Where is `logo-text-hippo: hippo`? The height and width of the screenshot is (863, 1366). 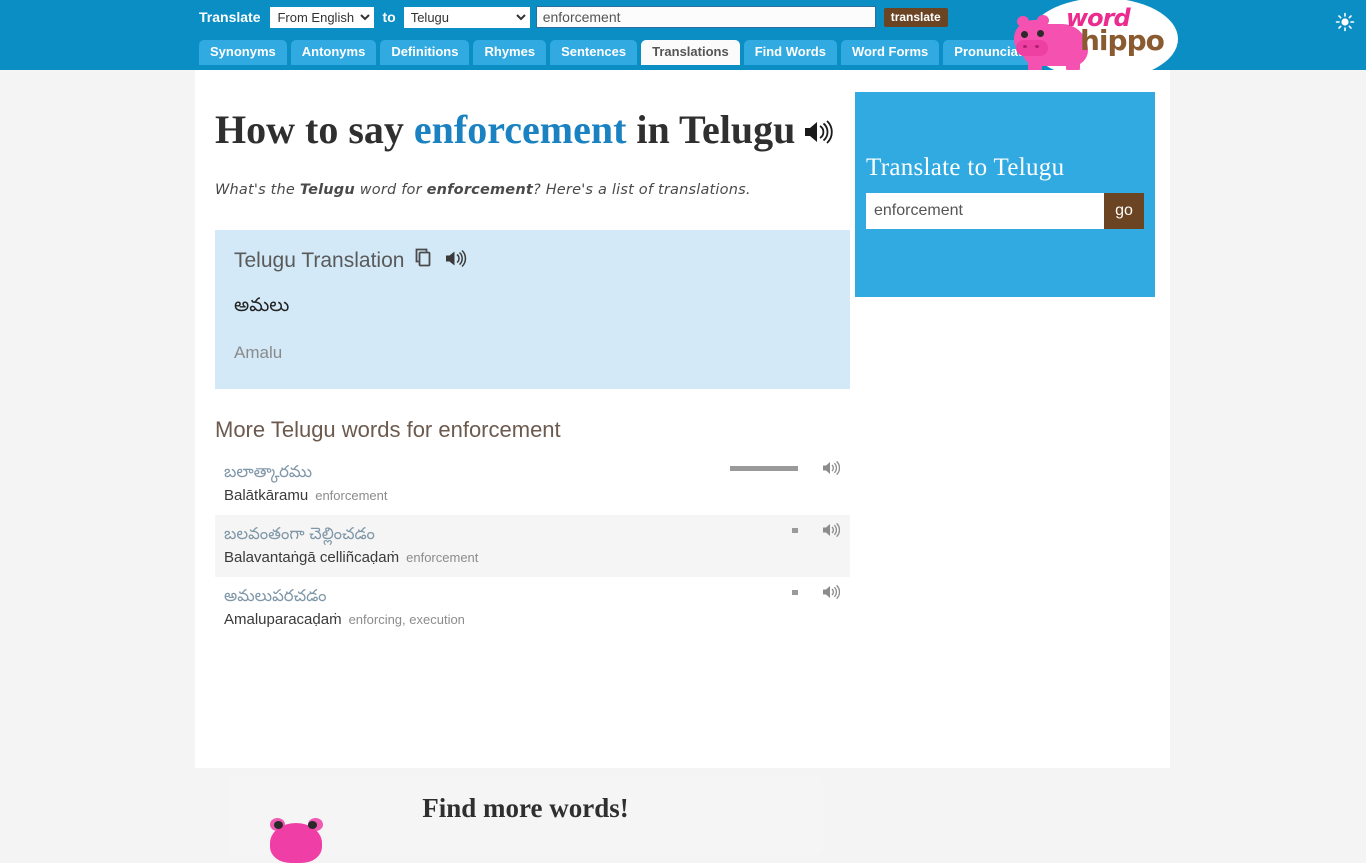
logo-text-hippo: hippo is located at coordinates (1122, 40).